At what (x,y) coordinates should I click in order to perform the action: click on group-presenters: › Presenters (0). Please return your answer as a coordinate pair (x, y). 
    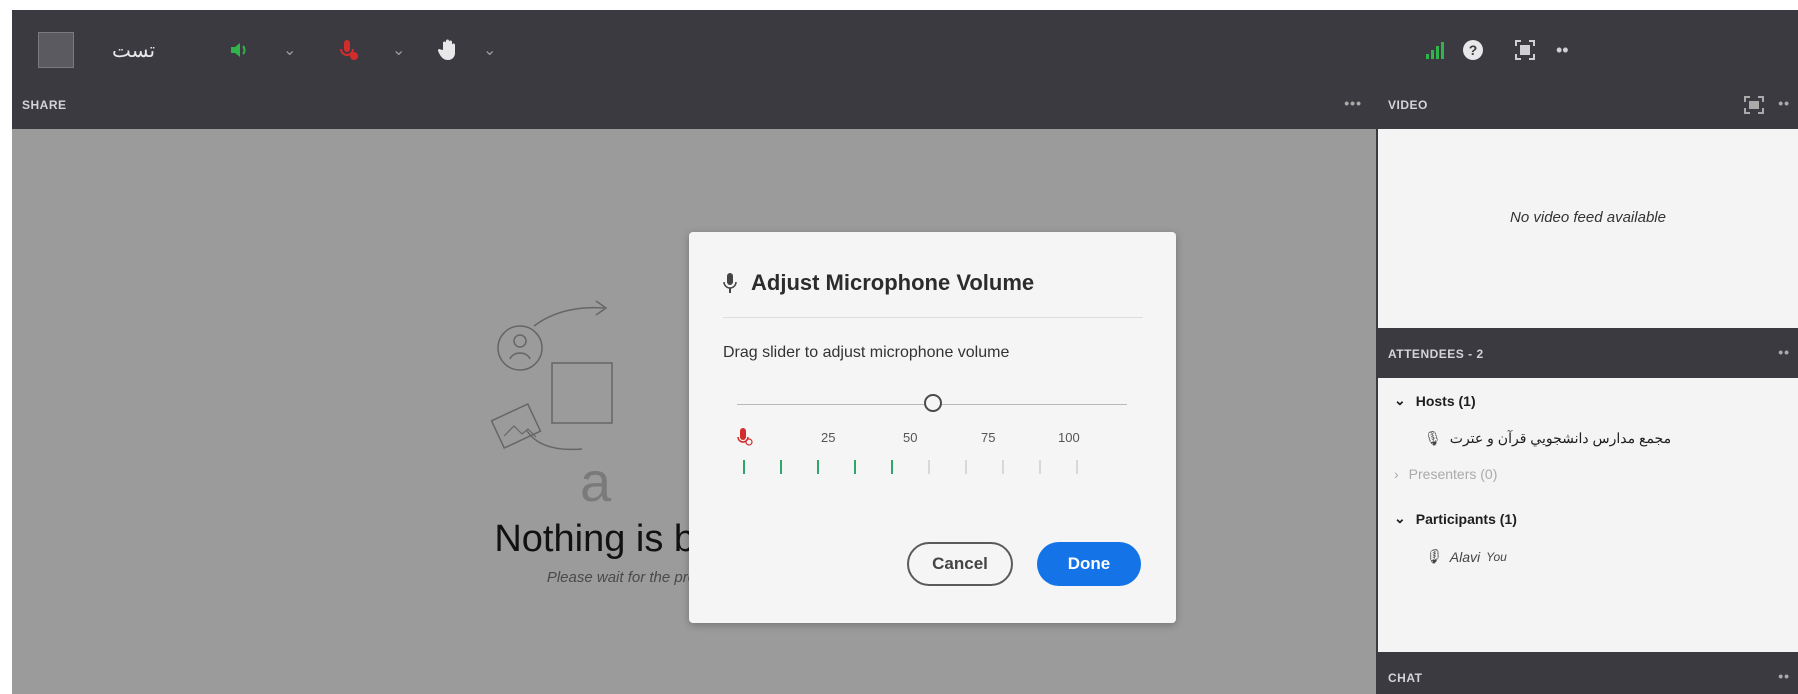
    Looking at the image, I should click on (1445, 474).